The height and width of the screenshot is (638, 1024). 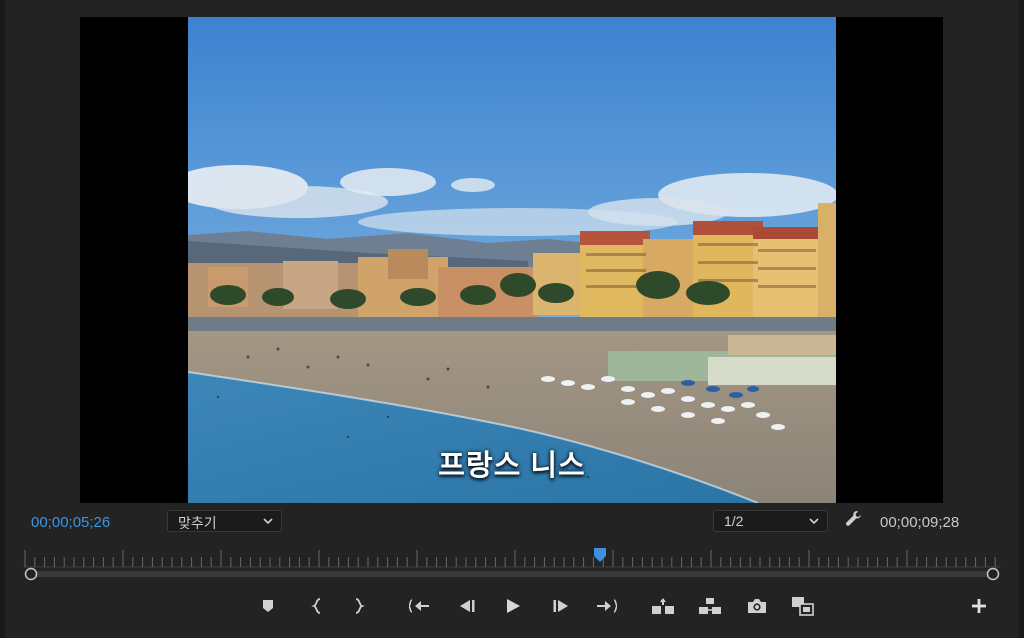 What do you see at coordinates (920, 522) in the screenshot?
I see `duration-timecode: 00;00;09;28` at bounding box center [920, 522].